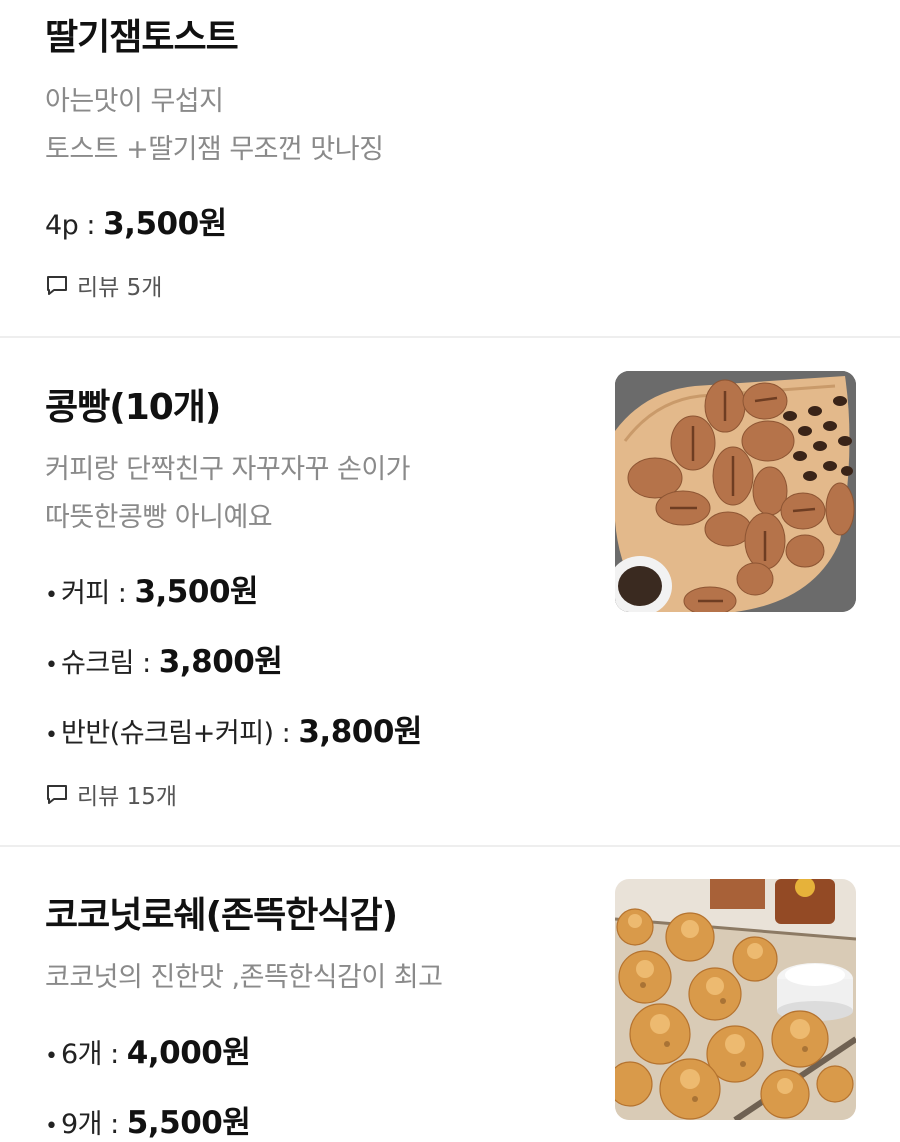 This screenshot has width=900, height=1142. What do you see at coordinates (244, 977) in the screenshot?
I see `menu-item-description: 코코넛의 진한맛 ,존뜩한식감이 최고` at bounding box center [244, 977].